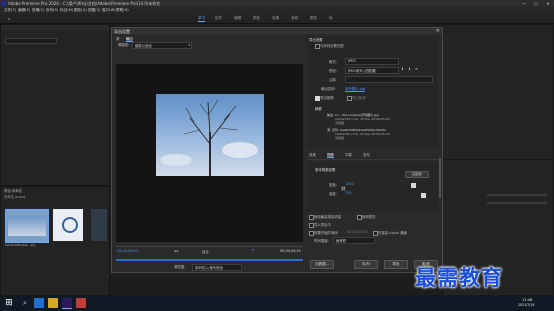  I want to click on workspace-tab-audio: 音频, so click(294, 18).